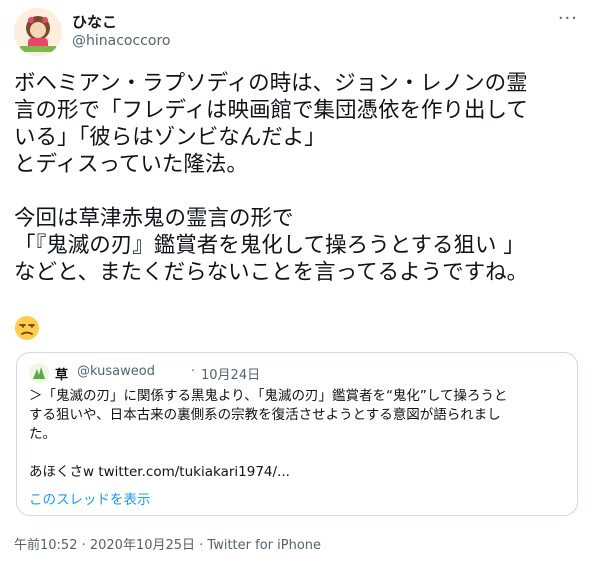 The height and width of the screenshot is (565, 594). I want to click on author-display-name: ひなこ, so click(94, 21).